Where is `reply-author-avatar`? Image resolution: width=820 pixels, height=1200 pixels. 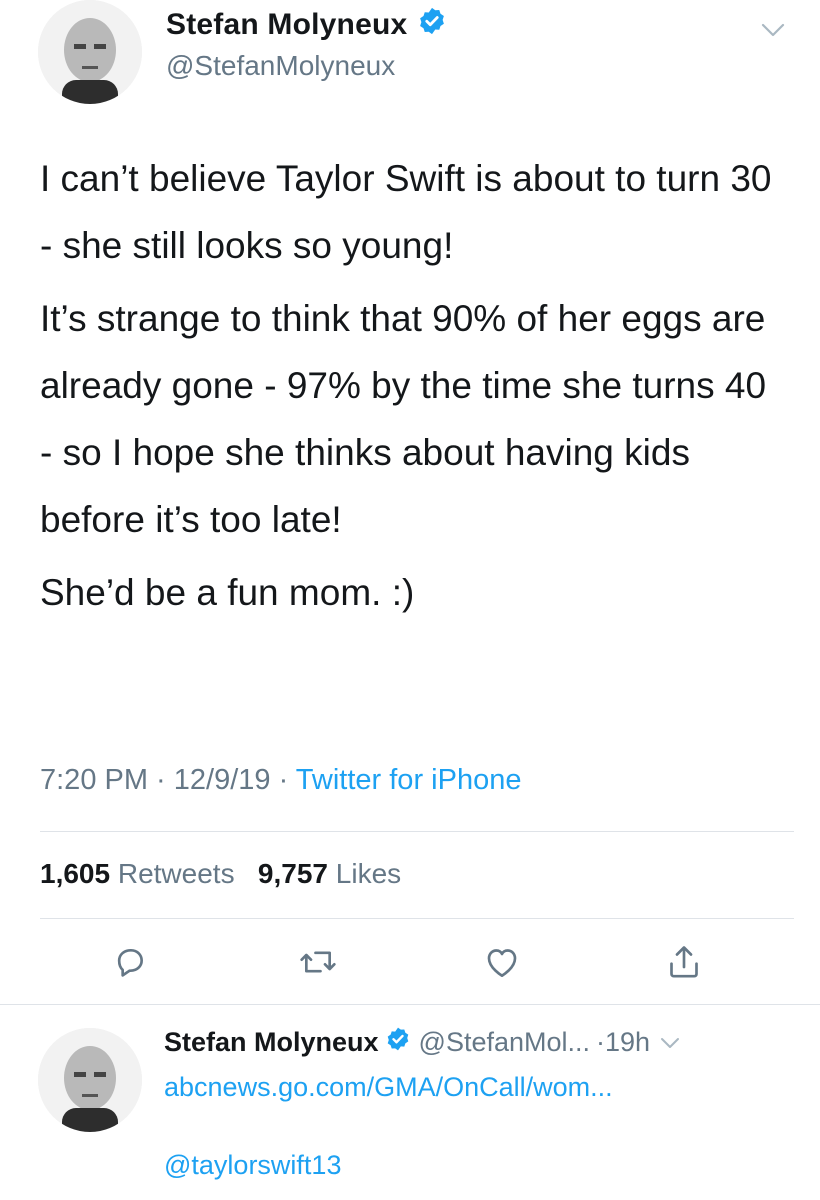 reply-author-avatar is located at coordinates (90, 1080).